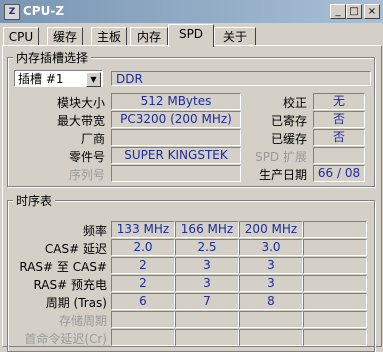 Image resolution: width=383 pixels, height=352 pixels. I want to click on registered-label: 已寄存, so click(288, 121).